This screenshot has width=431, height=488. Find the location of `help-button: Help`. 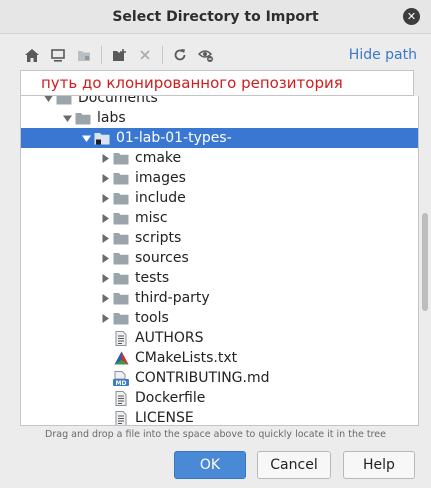

help-button: Help is located at coordinates (379, 465).